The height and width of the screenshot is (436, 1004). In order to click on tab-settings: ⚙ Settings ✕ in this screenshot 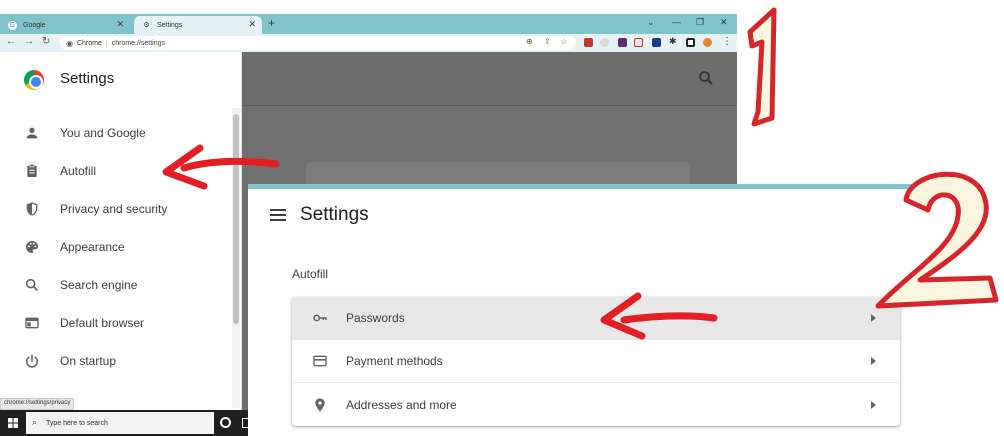, I will do `click(198, 25)`.